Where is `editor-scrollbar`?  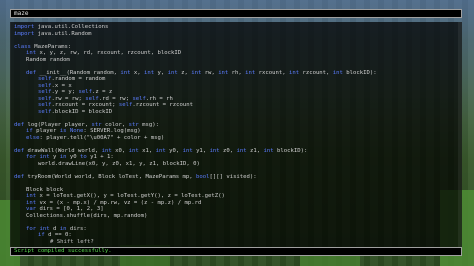 editor-scrollbar is located at coordinates (460, 134).